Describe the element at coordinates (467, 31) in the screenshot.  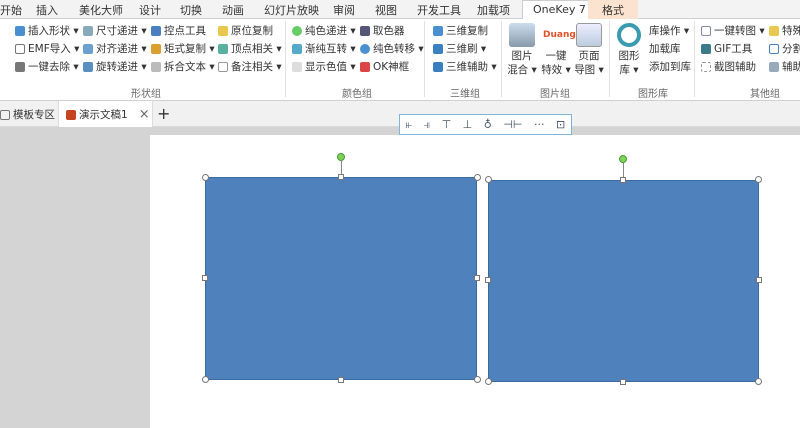
I see `label: 三维复制` at that location.